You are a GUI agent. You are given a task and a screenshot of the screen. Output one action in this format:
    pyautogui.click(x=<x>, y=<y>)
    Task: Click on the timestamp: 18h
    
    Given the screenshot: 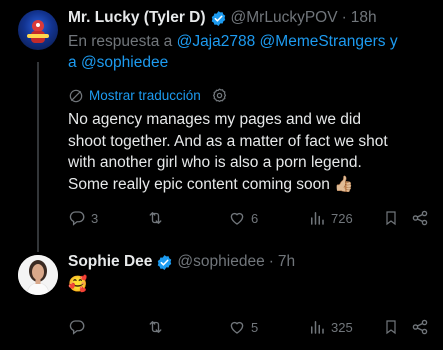 What is the action you would take?
    pyautogui.click(x=364, y=18)
    